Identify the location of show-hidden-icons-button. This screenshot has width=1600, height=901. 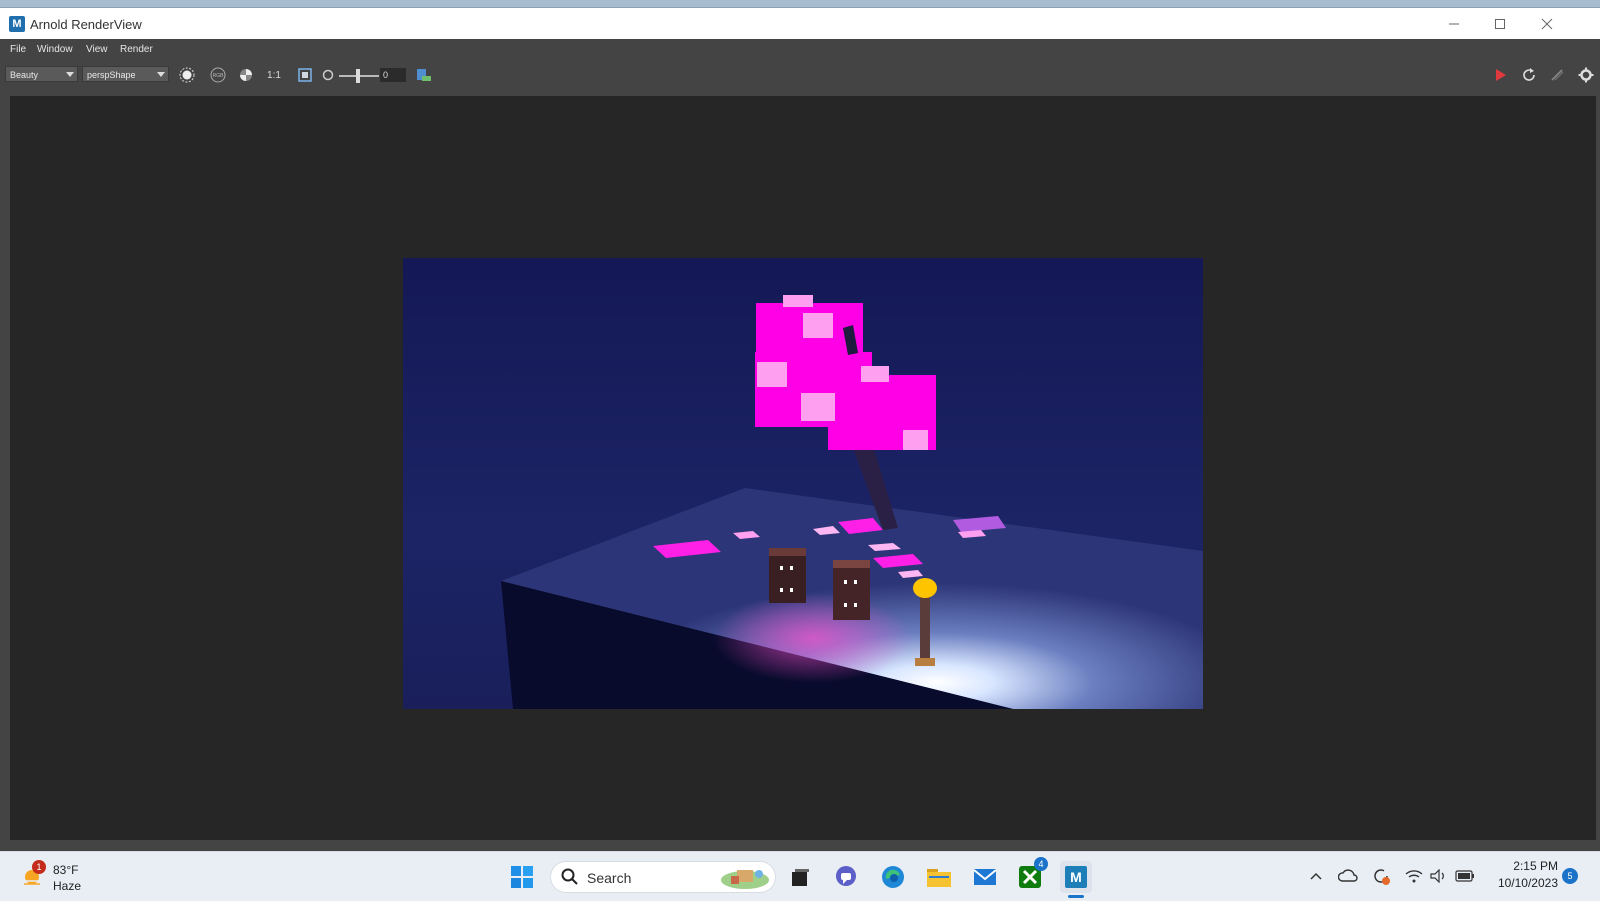
(1316, 876).